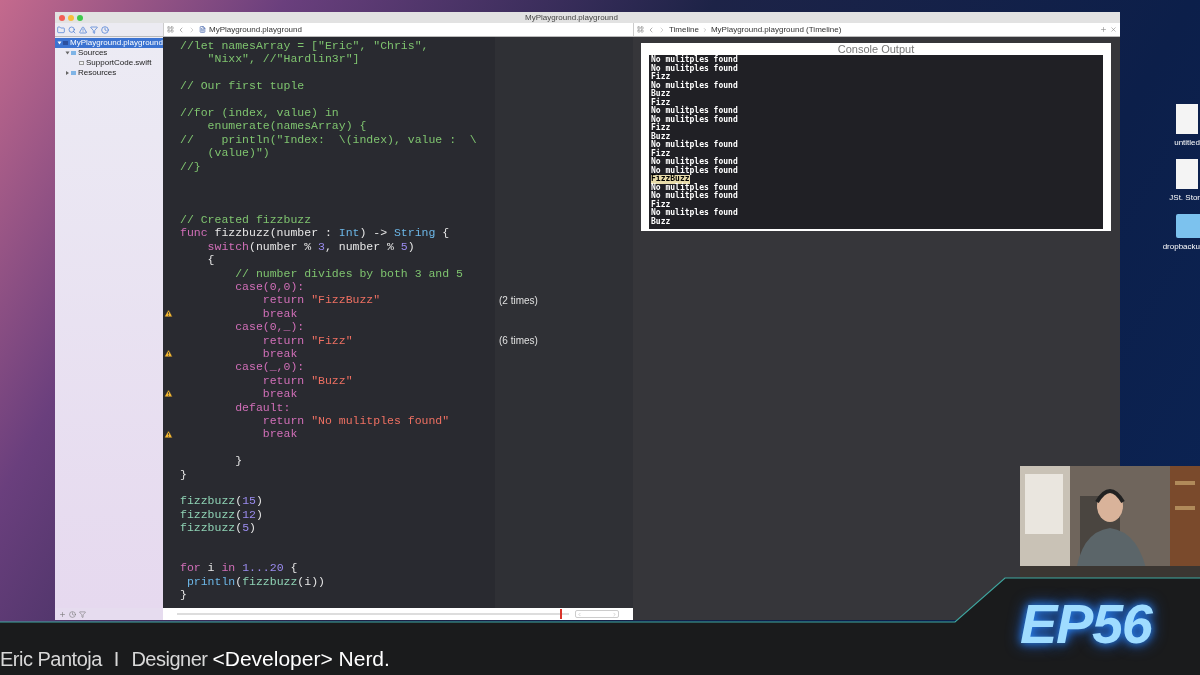 The width and height of the screenshot is (1200, 675). I want to click on code-line: {, so click(210, 260).